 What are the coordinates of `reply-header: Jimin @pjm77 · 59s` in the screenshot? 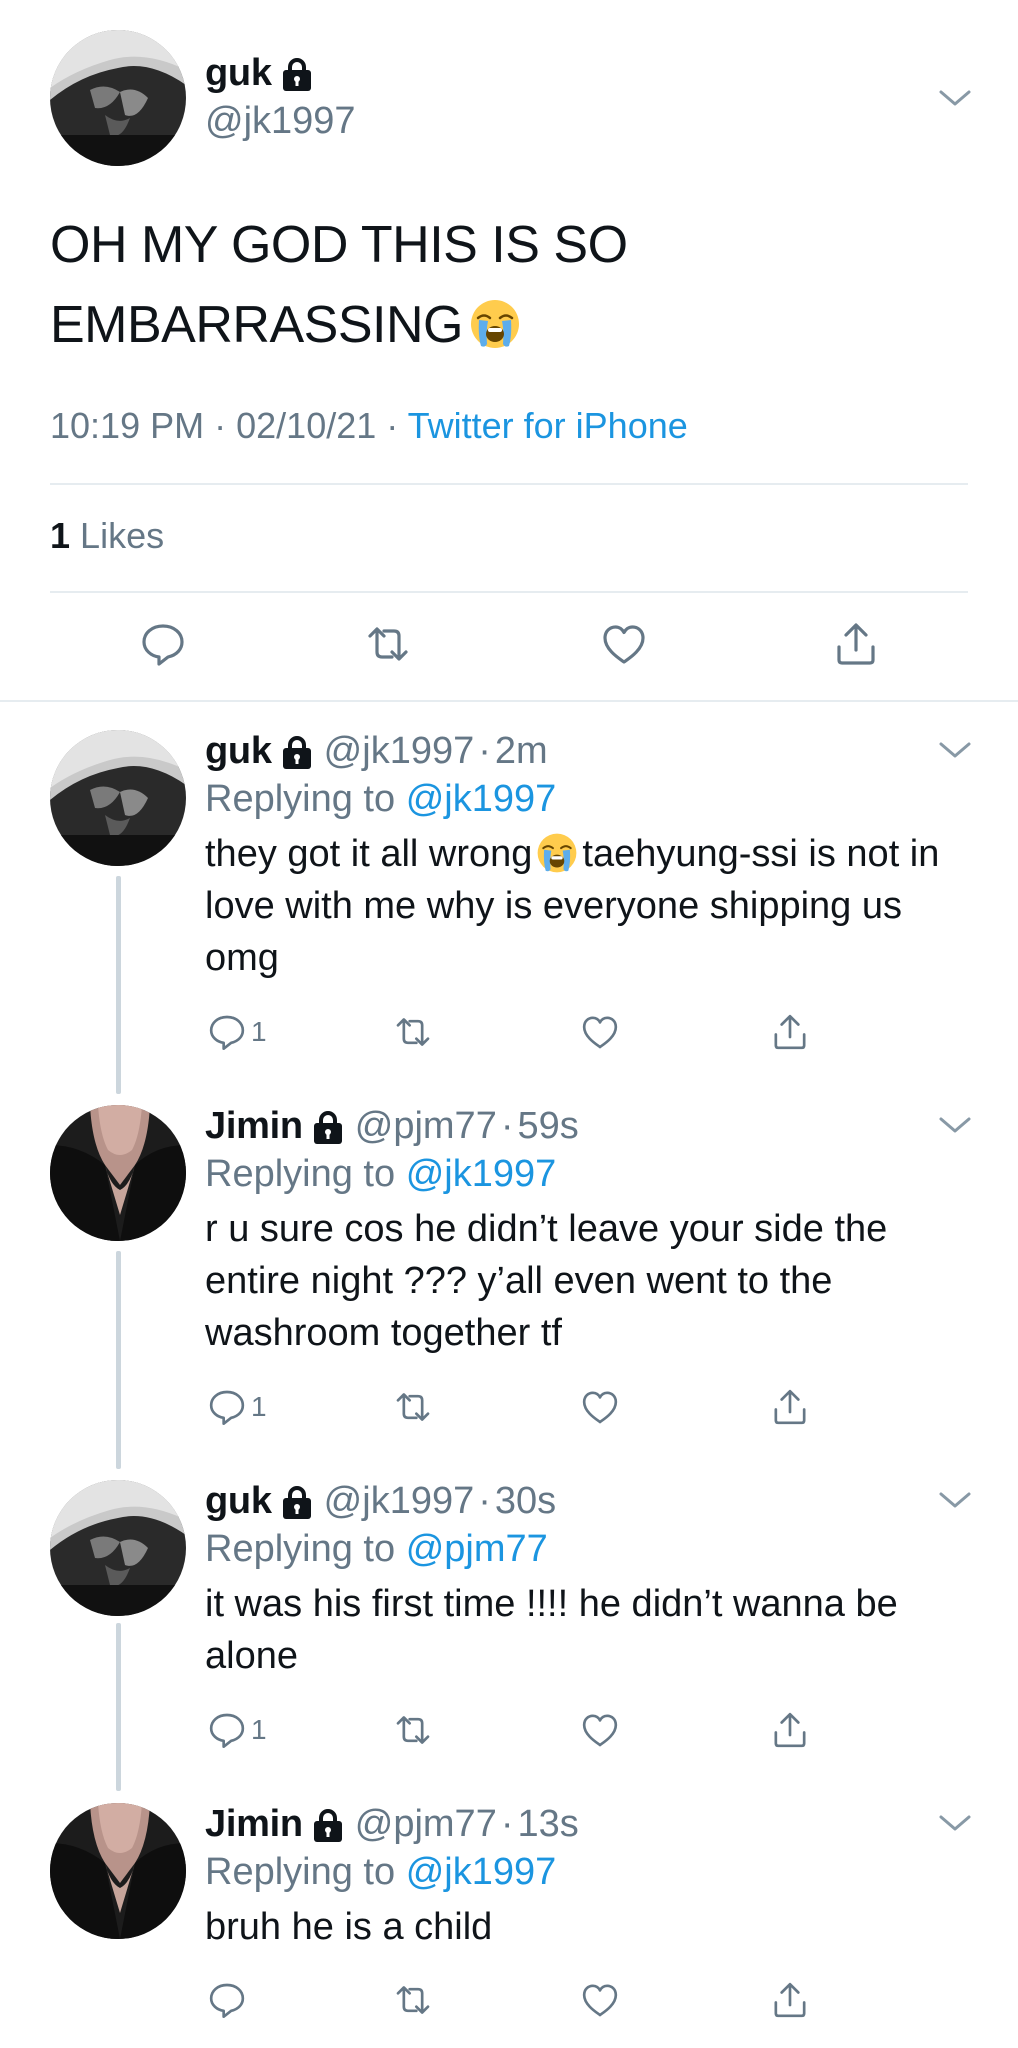 It's located at (392, 1126).